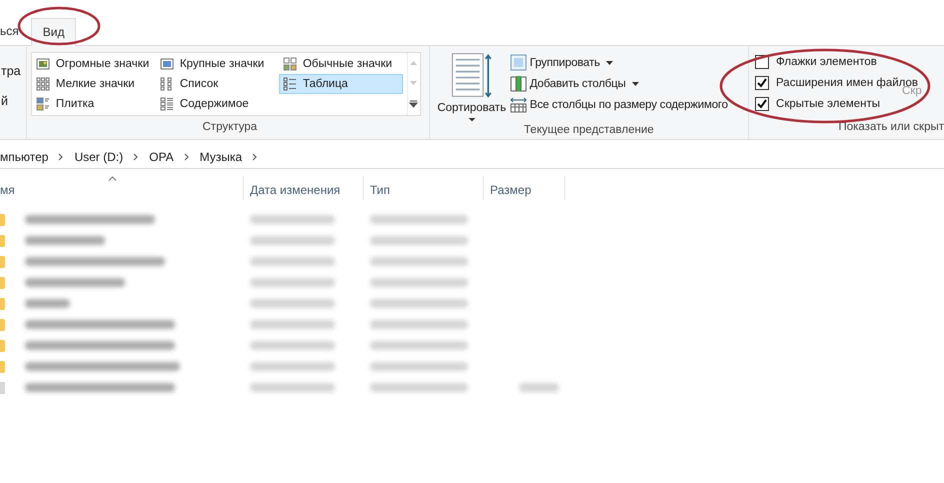  I want to click on group-label: Структура, so click(230, 127).